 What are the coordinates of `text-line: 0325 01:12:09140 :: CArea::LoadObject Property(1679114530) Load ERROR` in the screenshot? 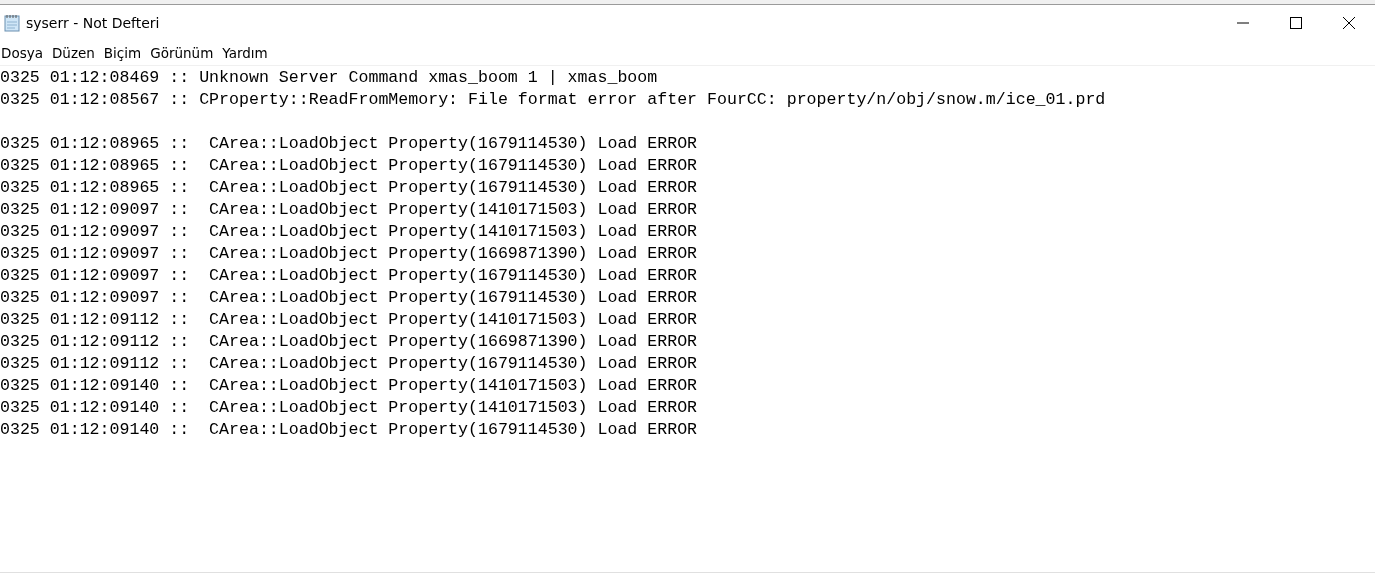 It's located at (349, 430).